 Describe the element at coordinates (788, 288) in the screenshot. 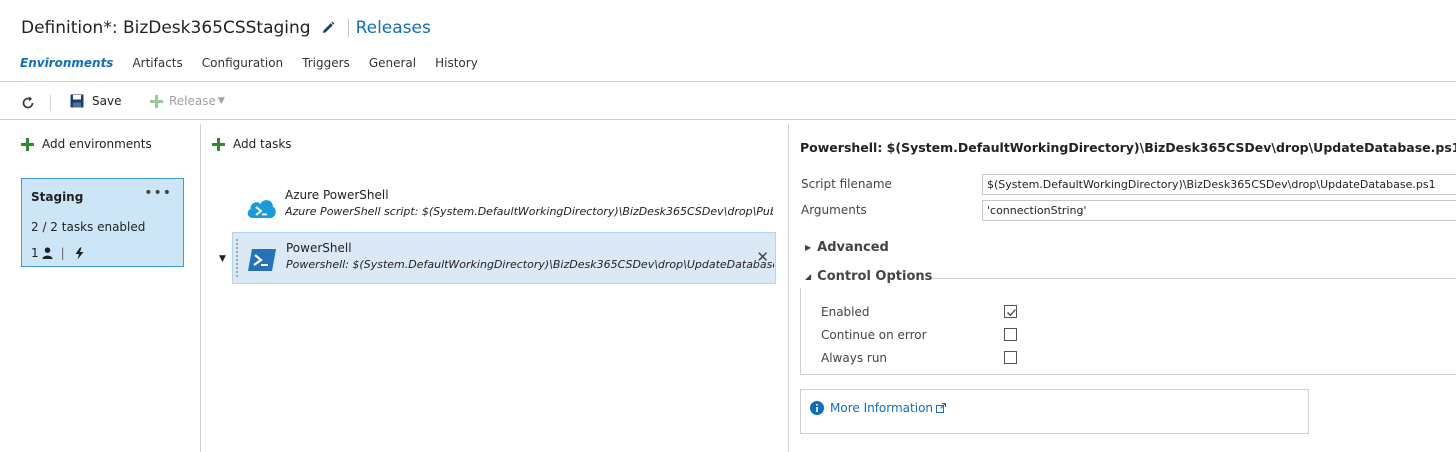

I see `tasks-panel-divider` at that location.